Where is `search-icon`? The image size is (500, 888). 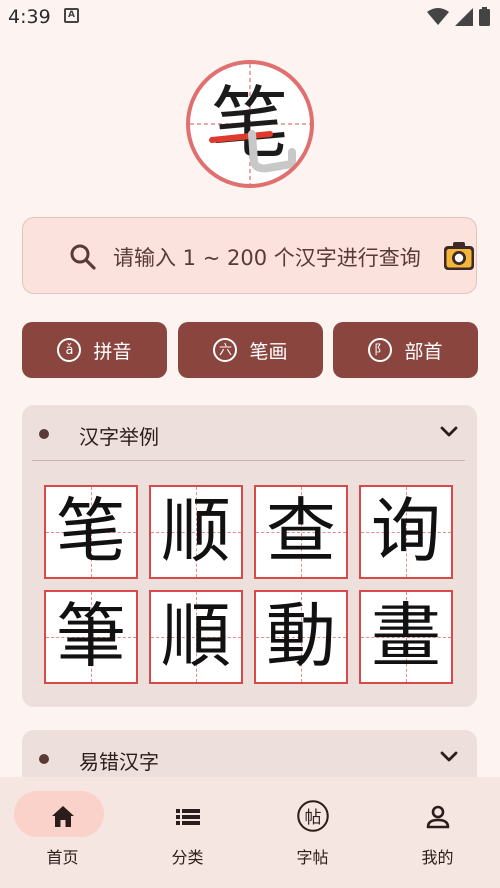 search-icon is located at coordinates (83, 257).